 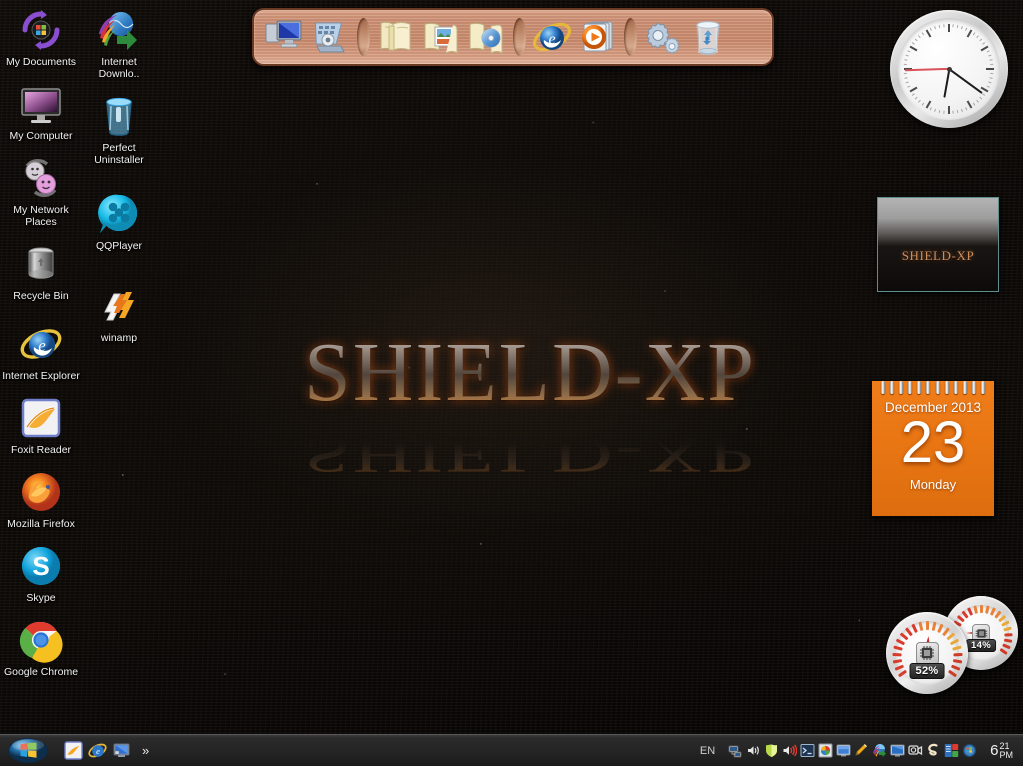 I want to click on perfect-uninstaller-icon, so click(x=119, y=116).